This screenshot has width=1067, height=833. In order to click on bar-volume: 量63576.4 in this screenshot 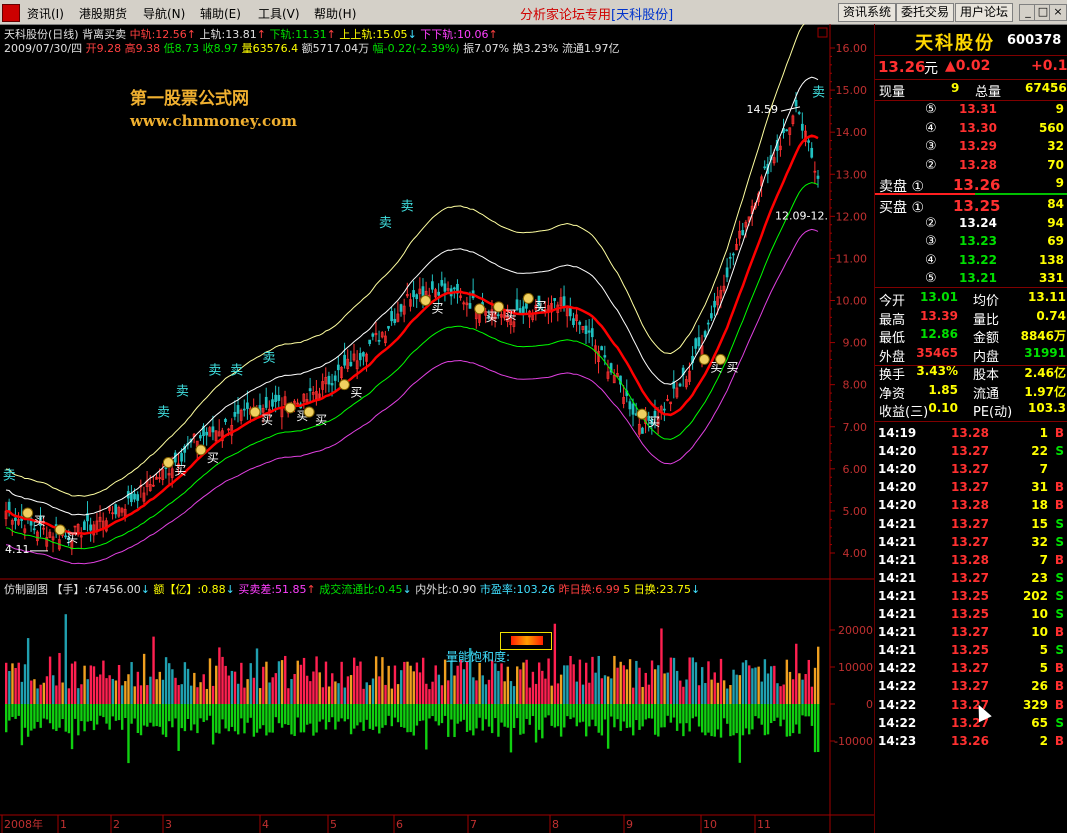, I will do `click(270, 48)`.